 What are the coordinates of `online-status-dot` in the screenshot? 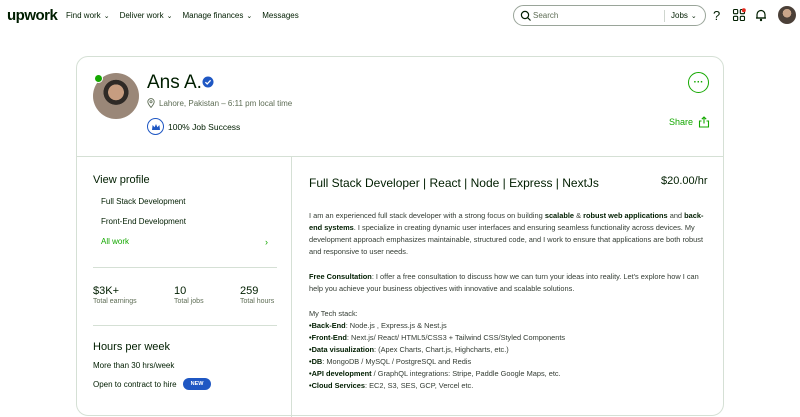 It's located at (98, 78).